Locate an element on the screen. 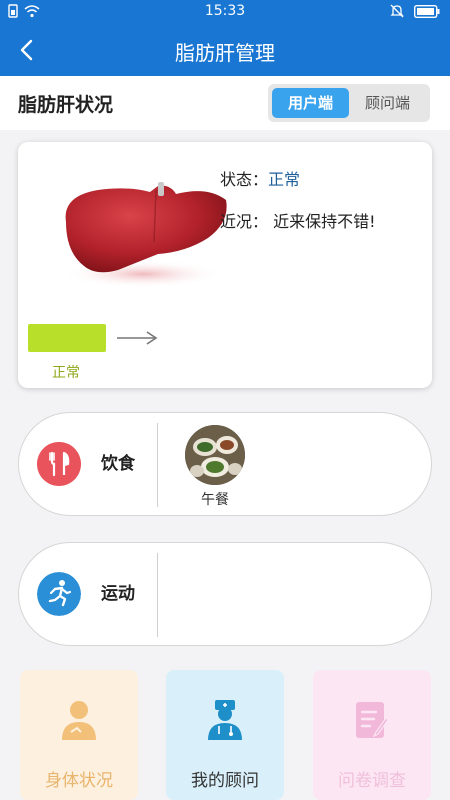  tile-label: 问卷调查 is located at coordinates (372, 781).